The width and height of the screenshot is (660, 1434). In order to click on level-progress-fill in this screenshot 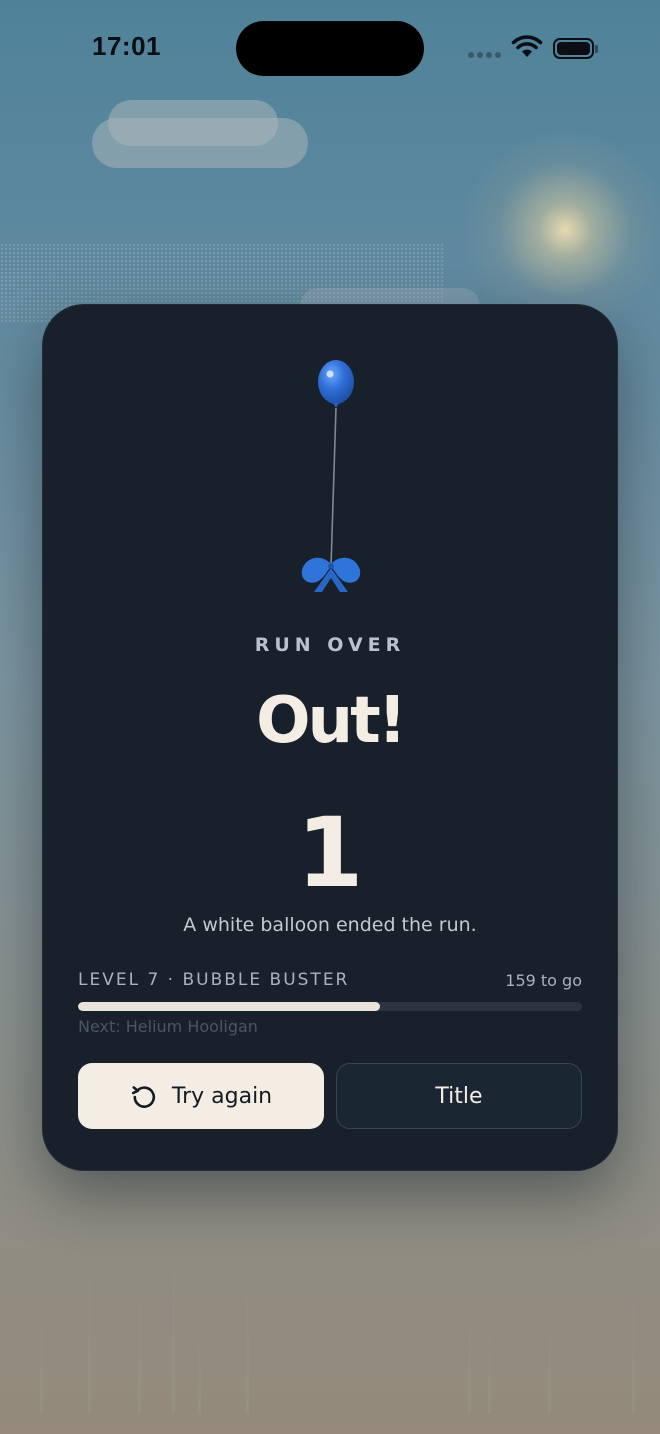, I will do `click(229, 1006)`.